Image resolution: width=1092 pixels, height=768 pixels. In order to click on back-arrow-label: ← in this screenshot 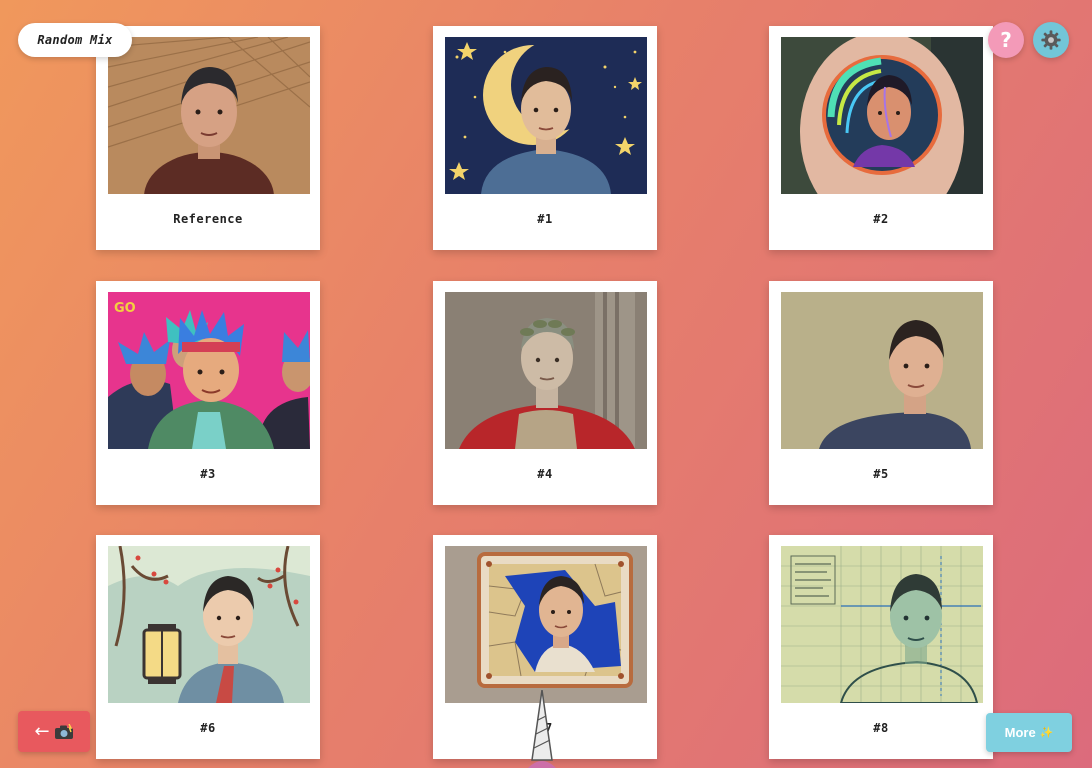, I will do `click(42, 731)`.